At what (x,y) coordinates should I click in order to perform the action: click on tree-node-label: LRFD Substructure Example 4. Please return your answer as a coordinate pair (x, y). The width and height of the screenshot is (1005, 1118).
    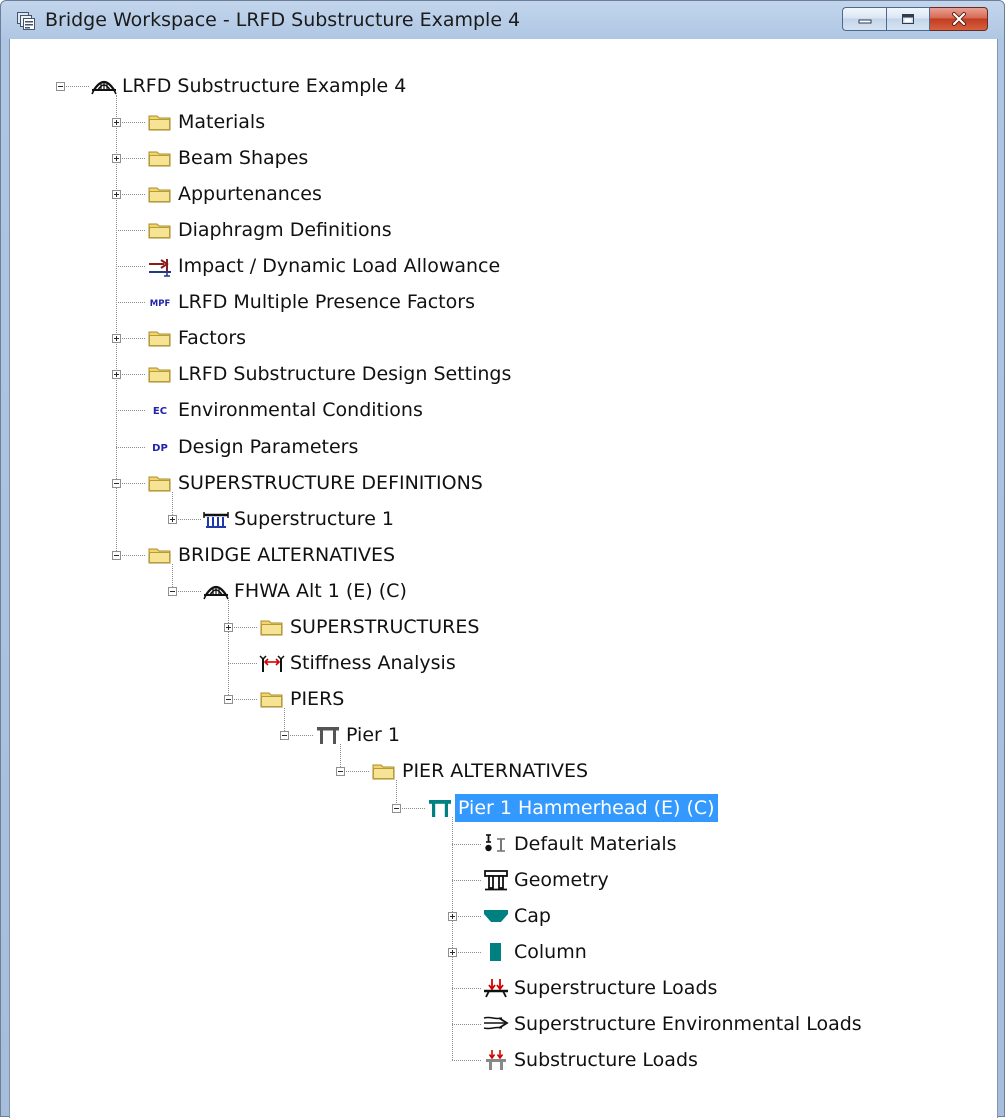
    Looking at the image, I should click on (264, 85).